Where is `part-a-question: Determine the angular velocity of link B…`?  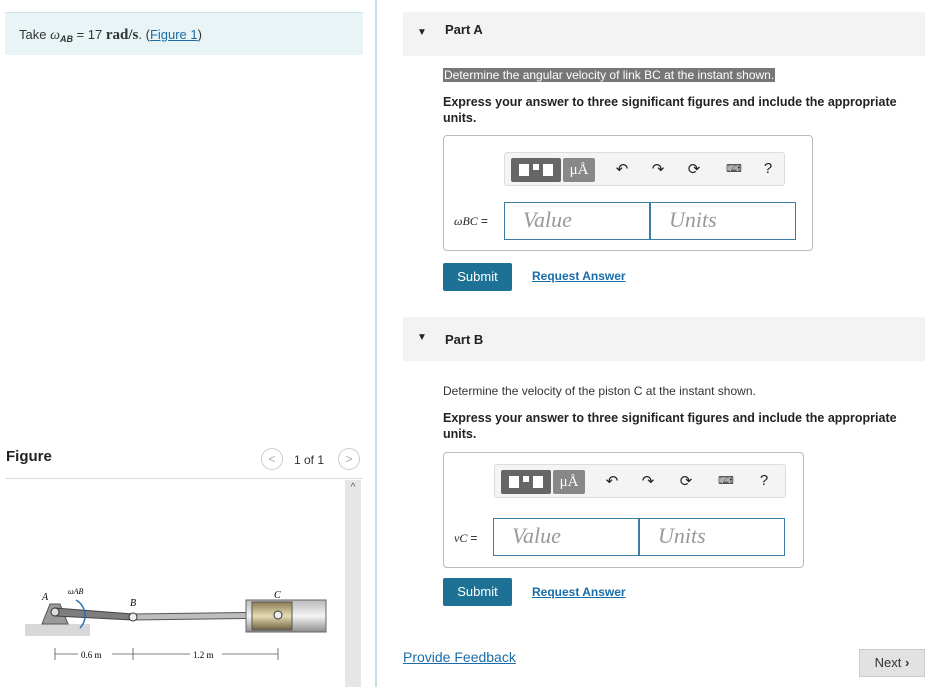 part-a-question: Determine the angular velocity of link B… is located at coordinates (609, 75).